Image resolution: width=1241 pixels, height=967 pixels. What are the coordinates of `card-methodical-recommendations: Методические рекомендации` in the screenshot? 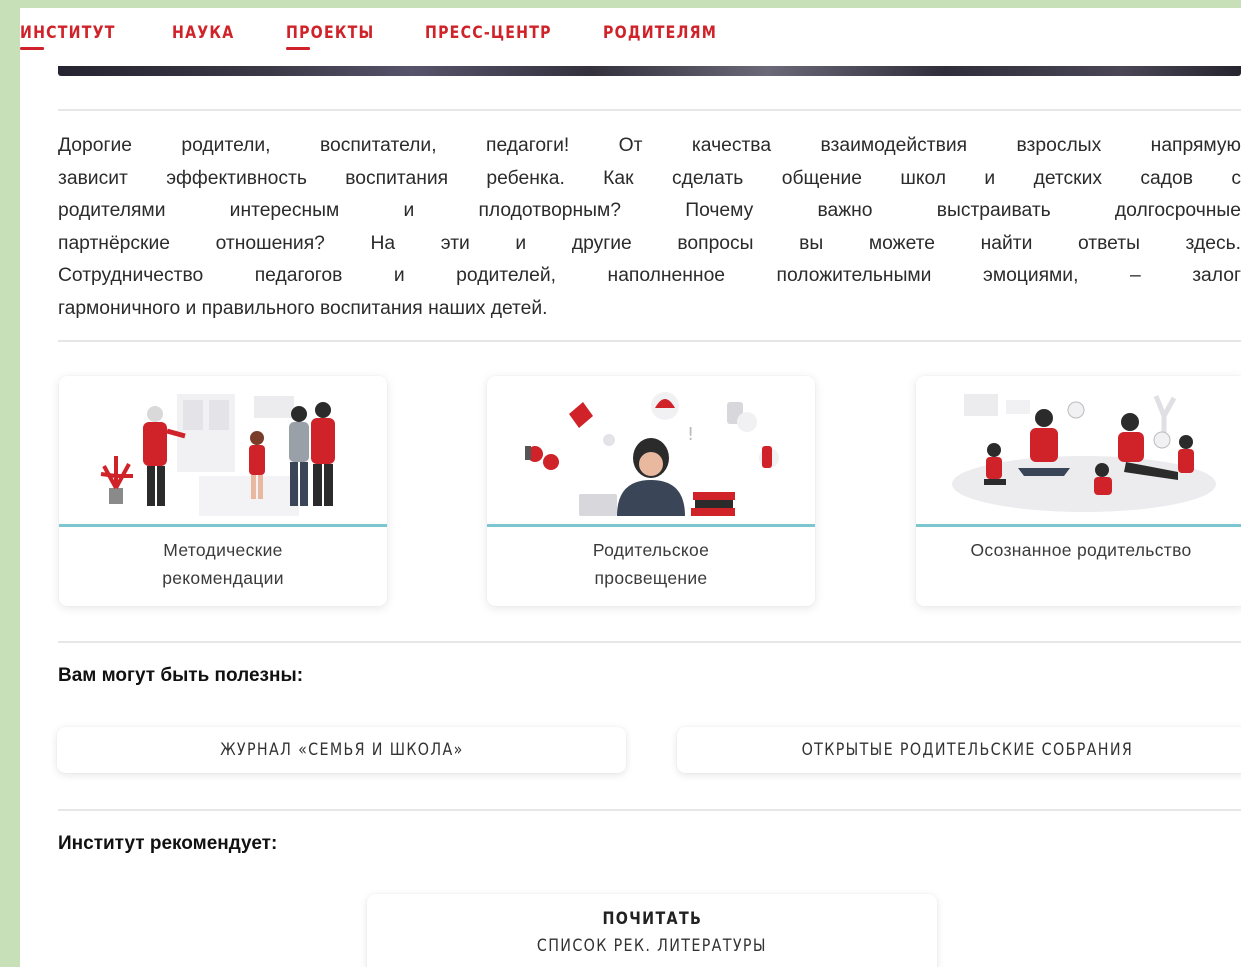 It's located at (223, 491).